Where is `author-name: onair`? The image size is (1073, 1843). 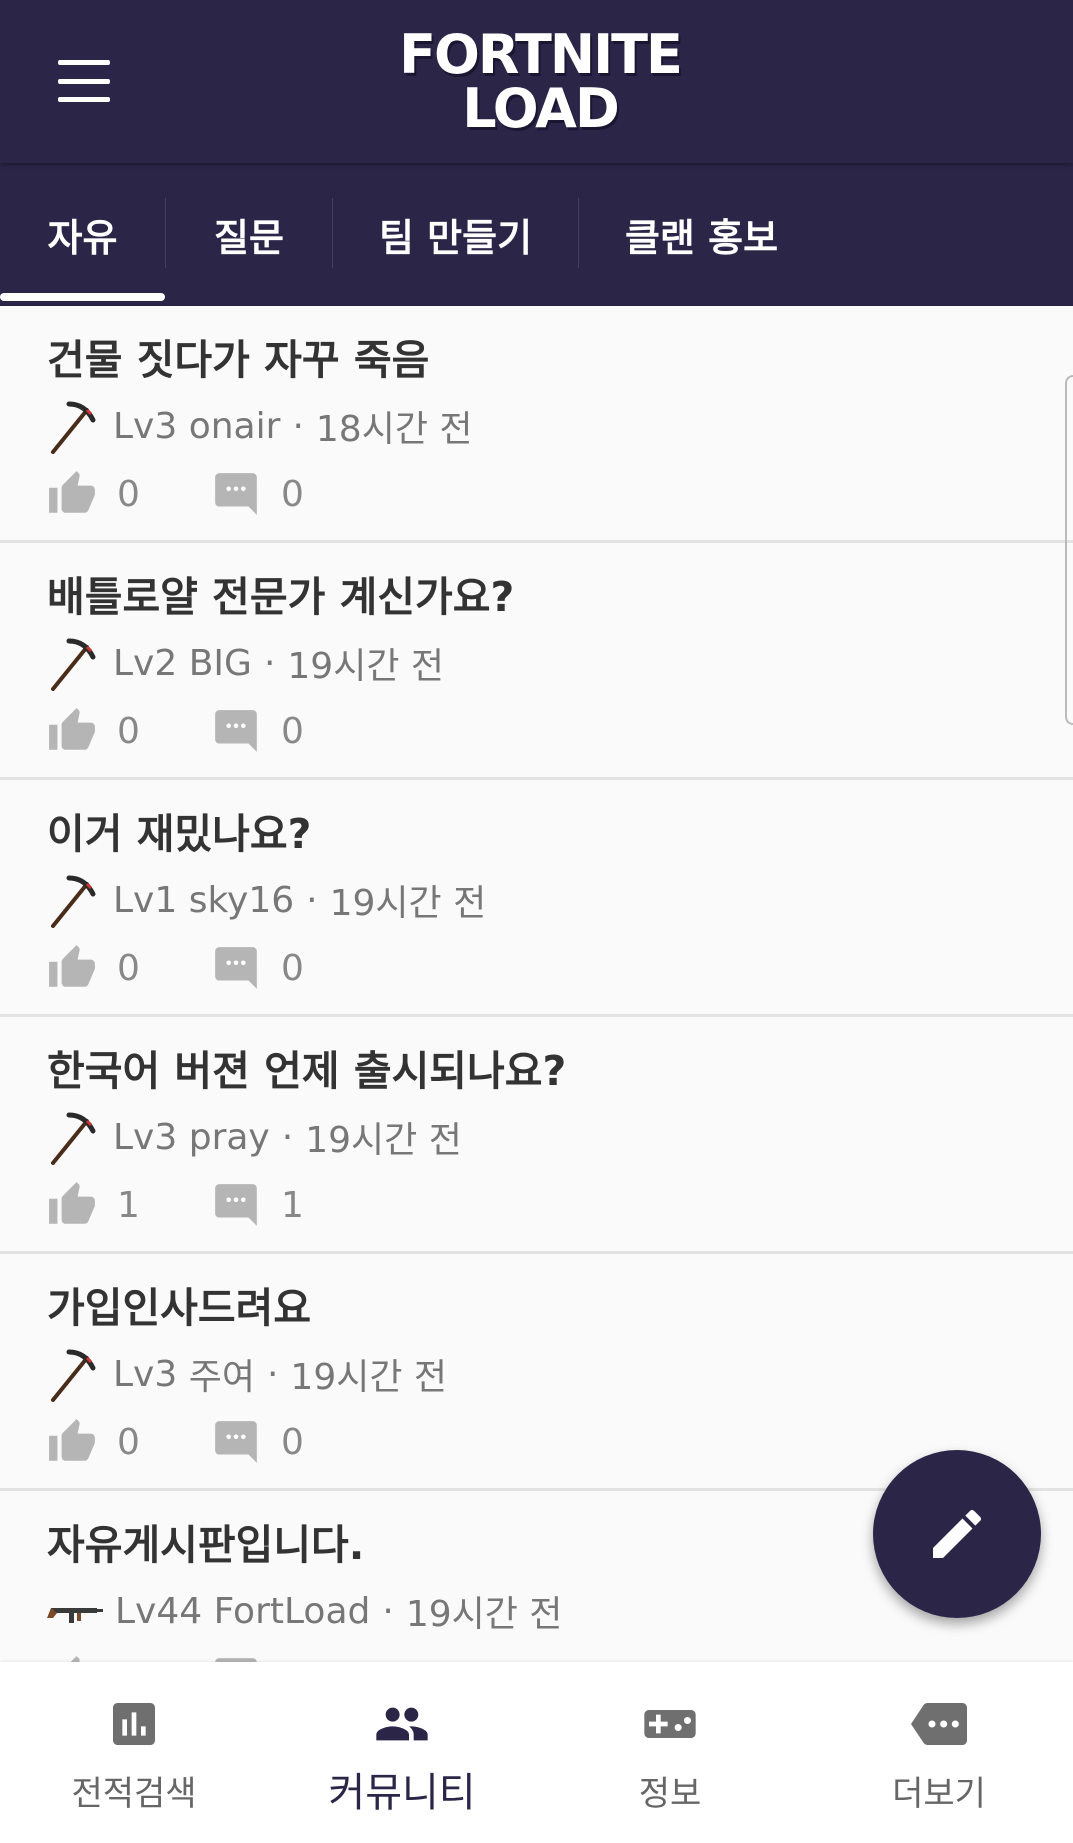
author-name: onair is located at coordinates (235, 426).